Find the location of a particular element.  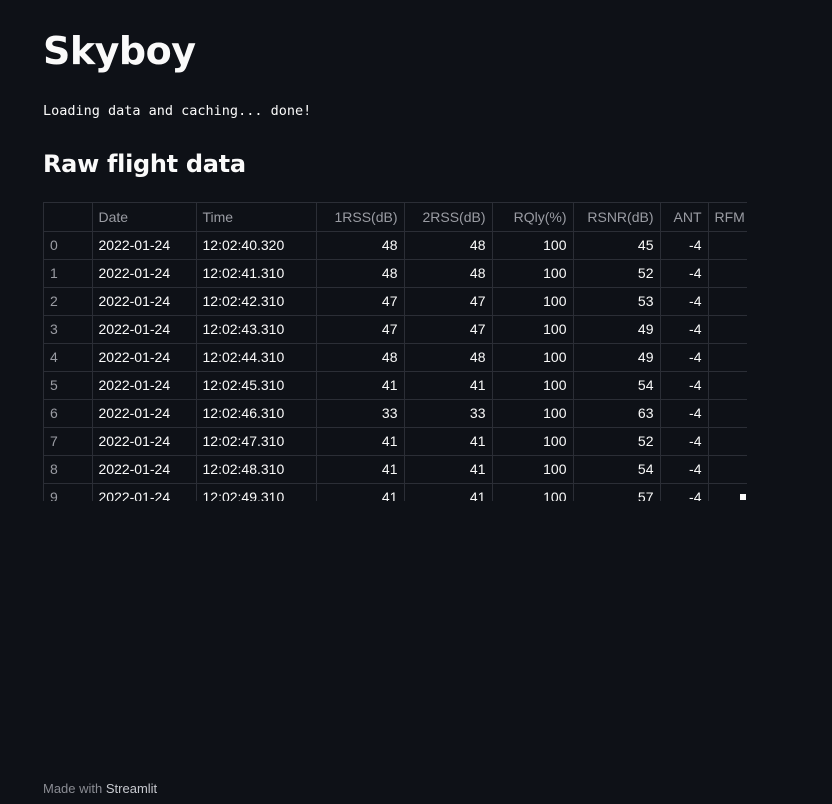

column-header-rsnr: RSNR(dB) is located at coordinates (617, 217).